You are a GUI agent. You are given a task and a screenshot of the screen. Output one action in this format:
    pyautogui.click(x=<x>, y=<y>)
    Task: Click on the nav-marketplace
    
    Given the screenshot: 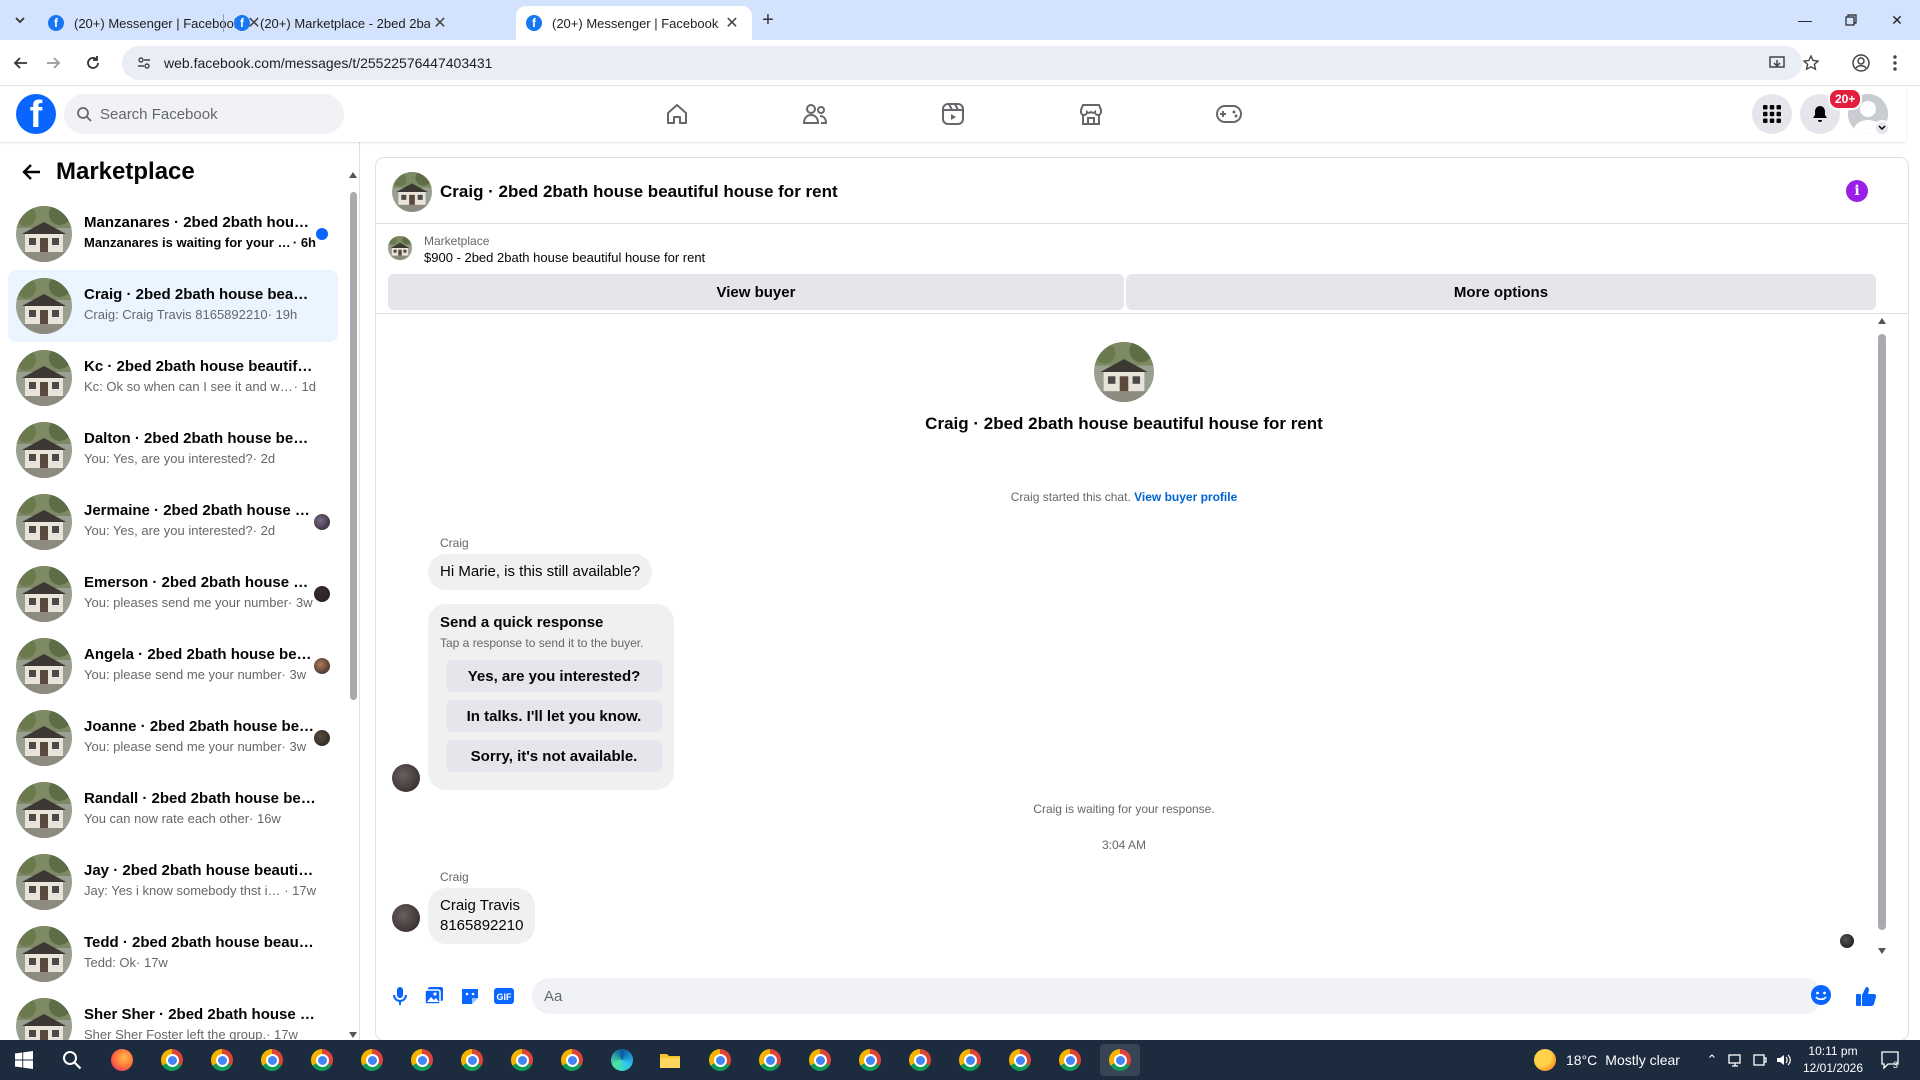 What is the action you would take?
    pyautogui.click(x=1091, y=114)
    